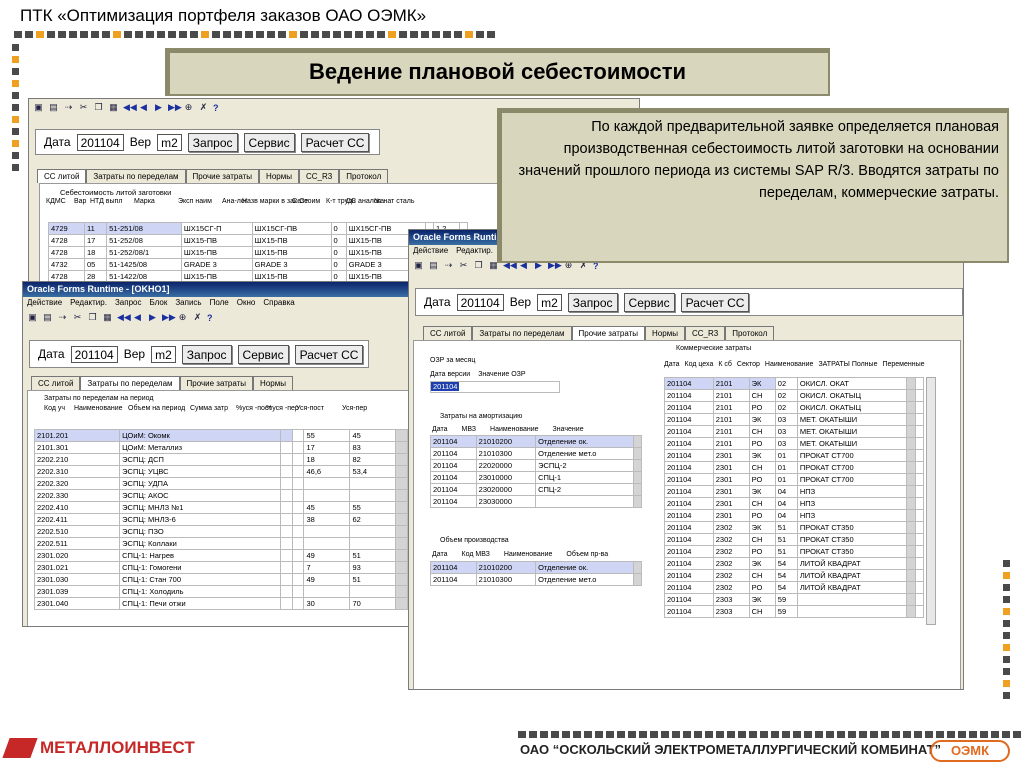 The width and height of the screenshot is (1024, 768). What do you see at coordinates (144, 240) in the screenshot?
I see `table-cell: 51-252/08` at bounding box center [144, 240].